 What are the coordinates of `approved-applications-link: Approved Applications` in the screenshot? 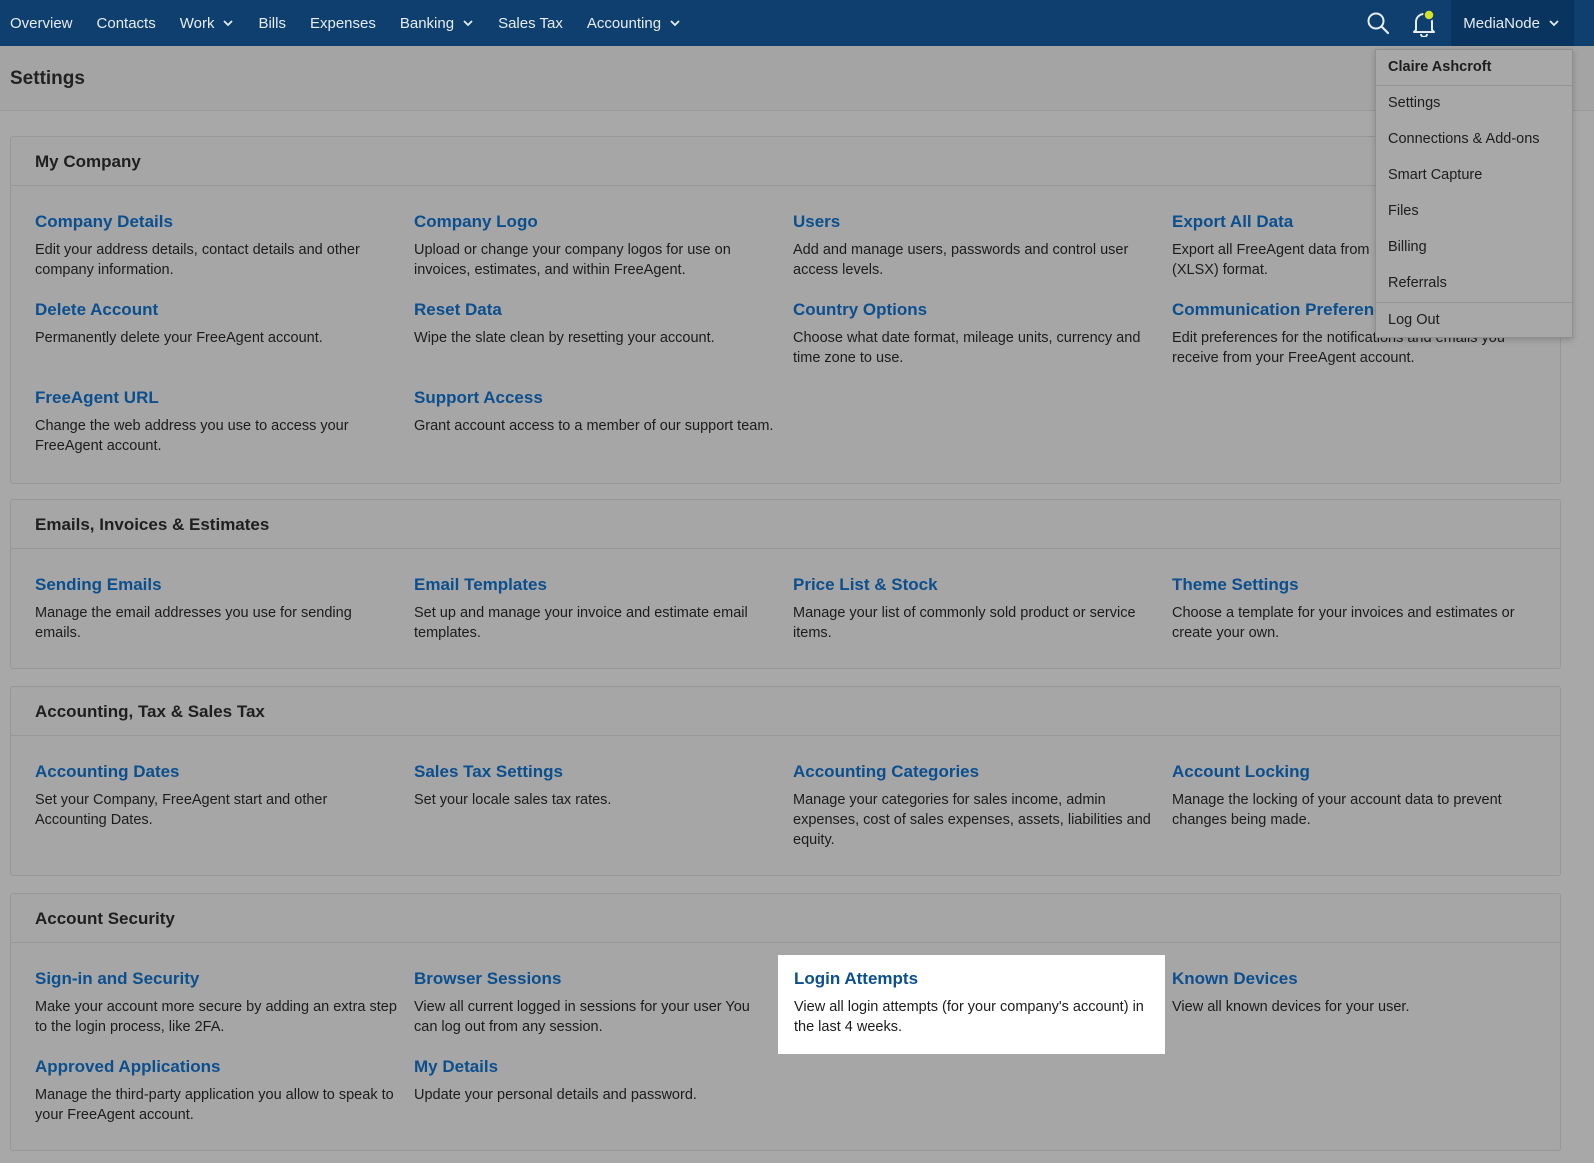 It's located at (216, 1067).